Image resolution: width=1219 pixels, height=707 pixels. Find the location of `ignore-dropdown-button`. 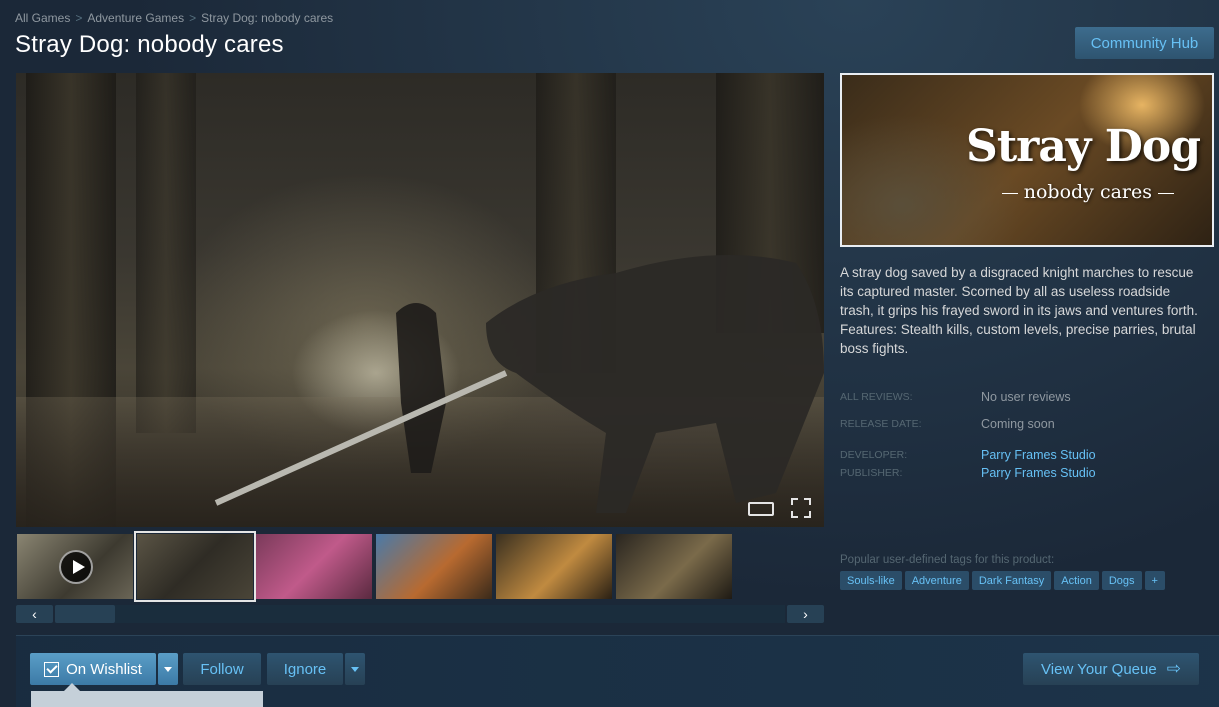

ignore-dropdown-button is located at coordinates (355, 669).